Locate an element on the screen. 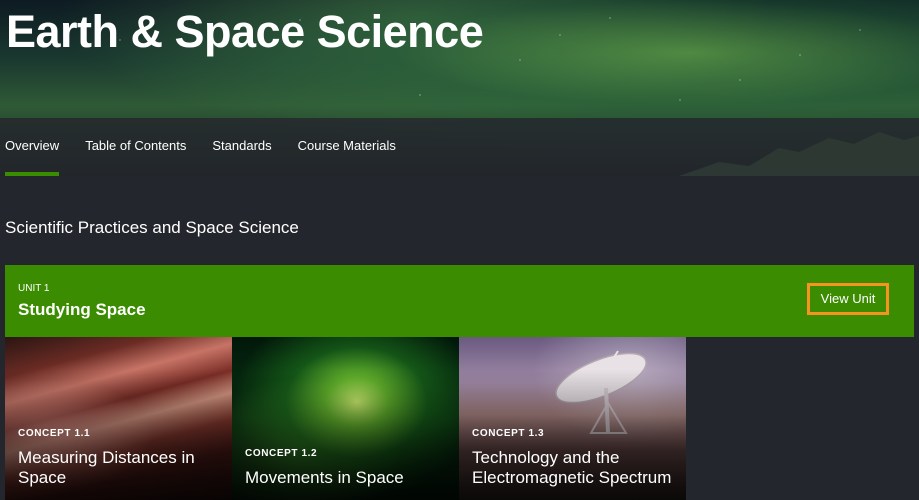 The width and height of the screenshot is (919, 500). concept-label: CONCEPT 1.3 is located at coordinates (508, 433).